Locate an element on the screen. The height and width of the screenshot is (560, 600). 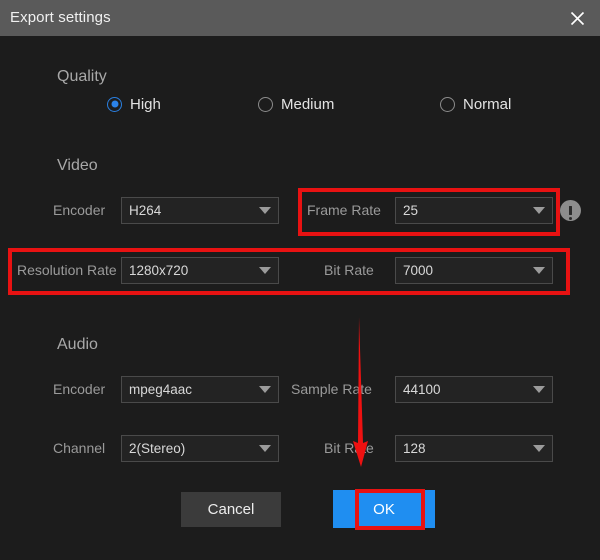
video-encoder-label: Encoder is located at coordinates (79, 210).